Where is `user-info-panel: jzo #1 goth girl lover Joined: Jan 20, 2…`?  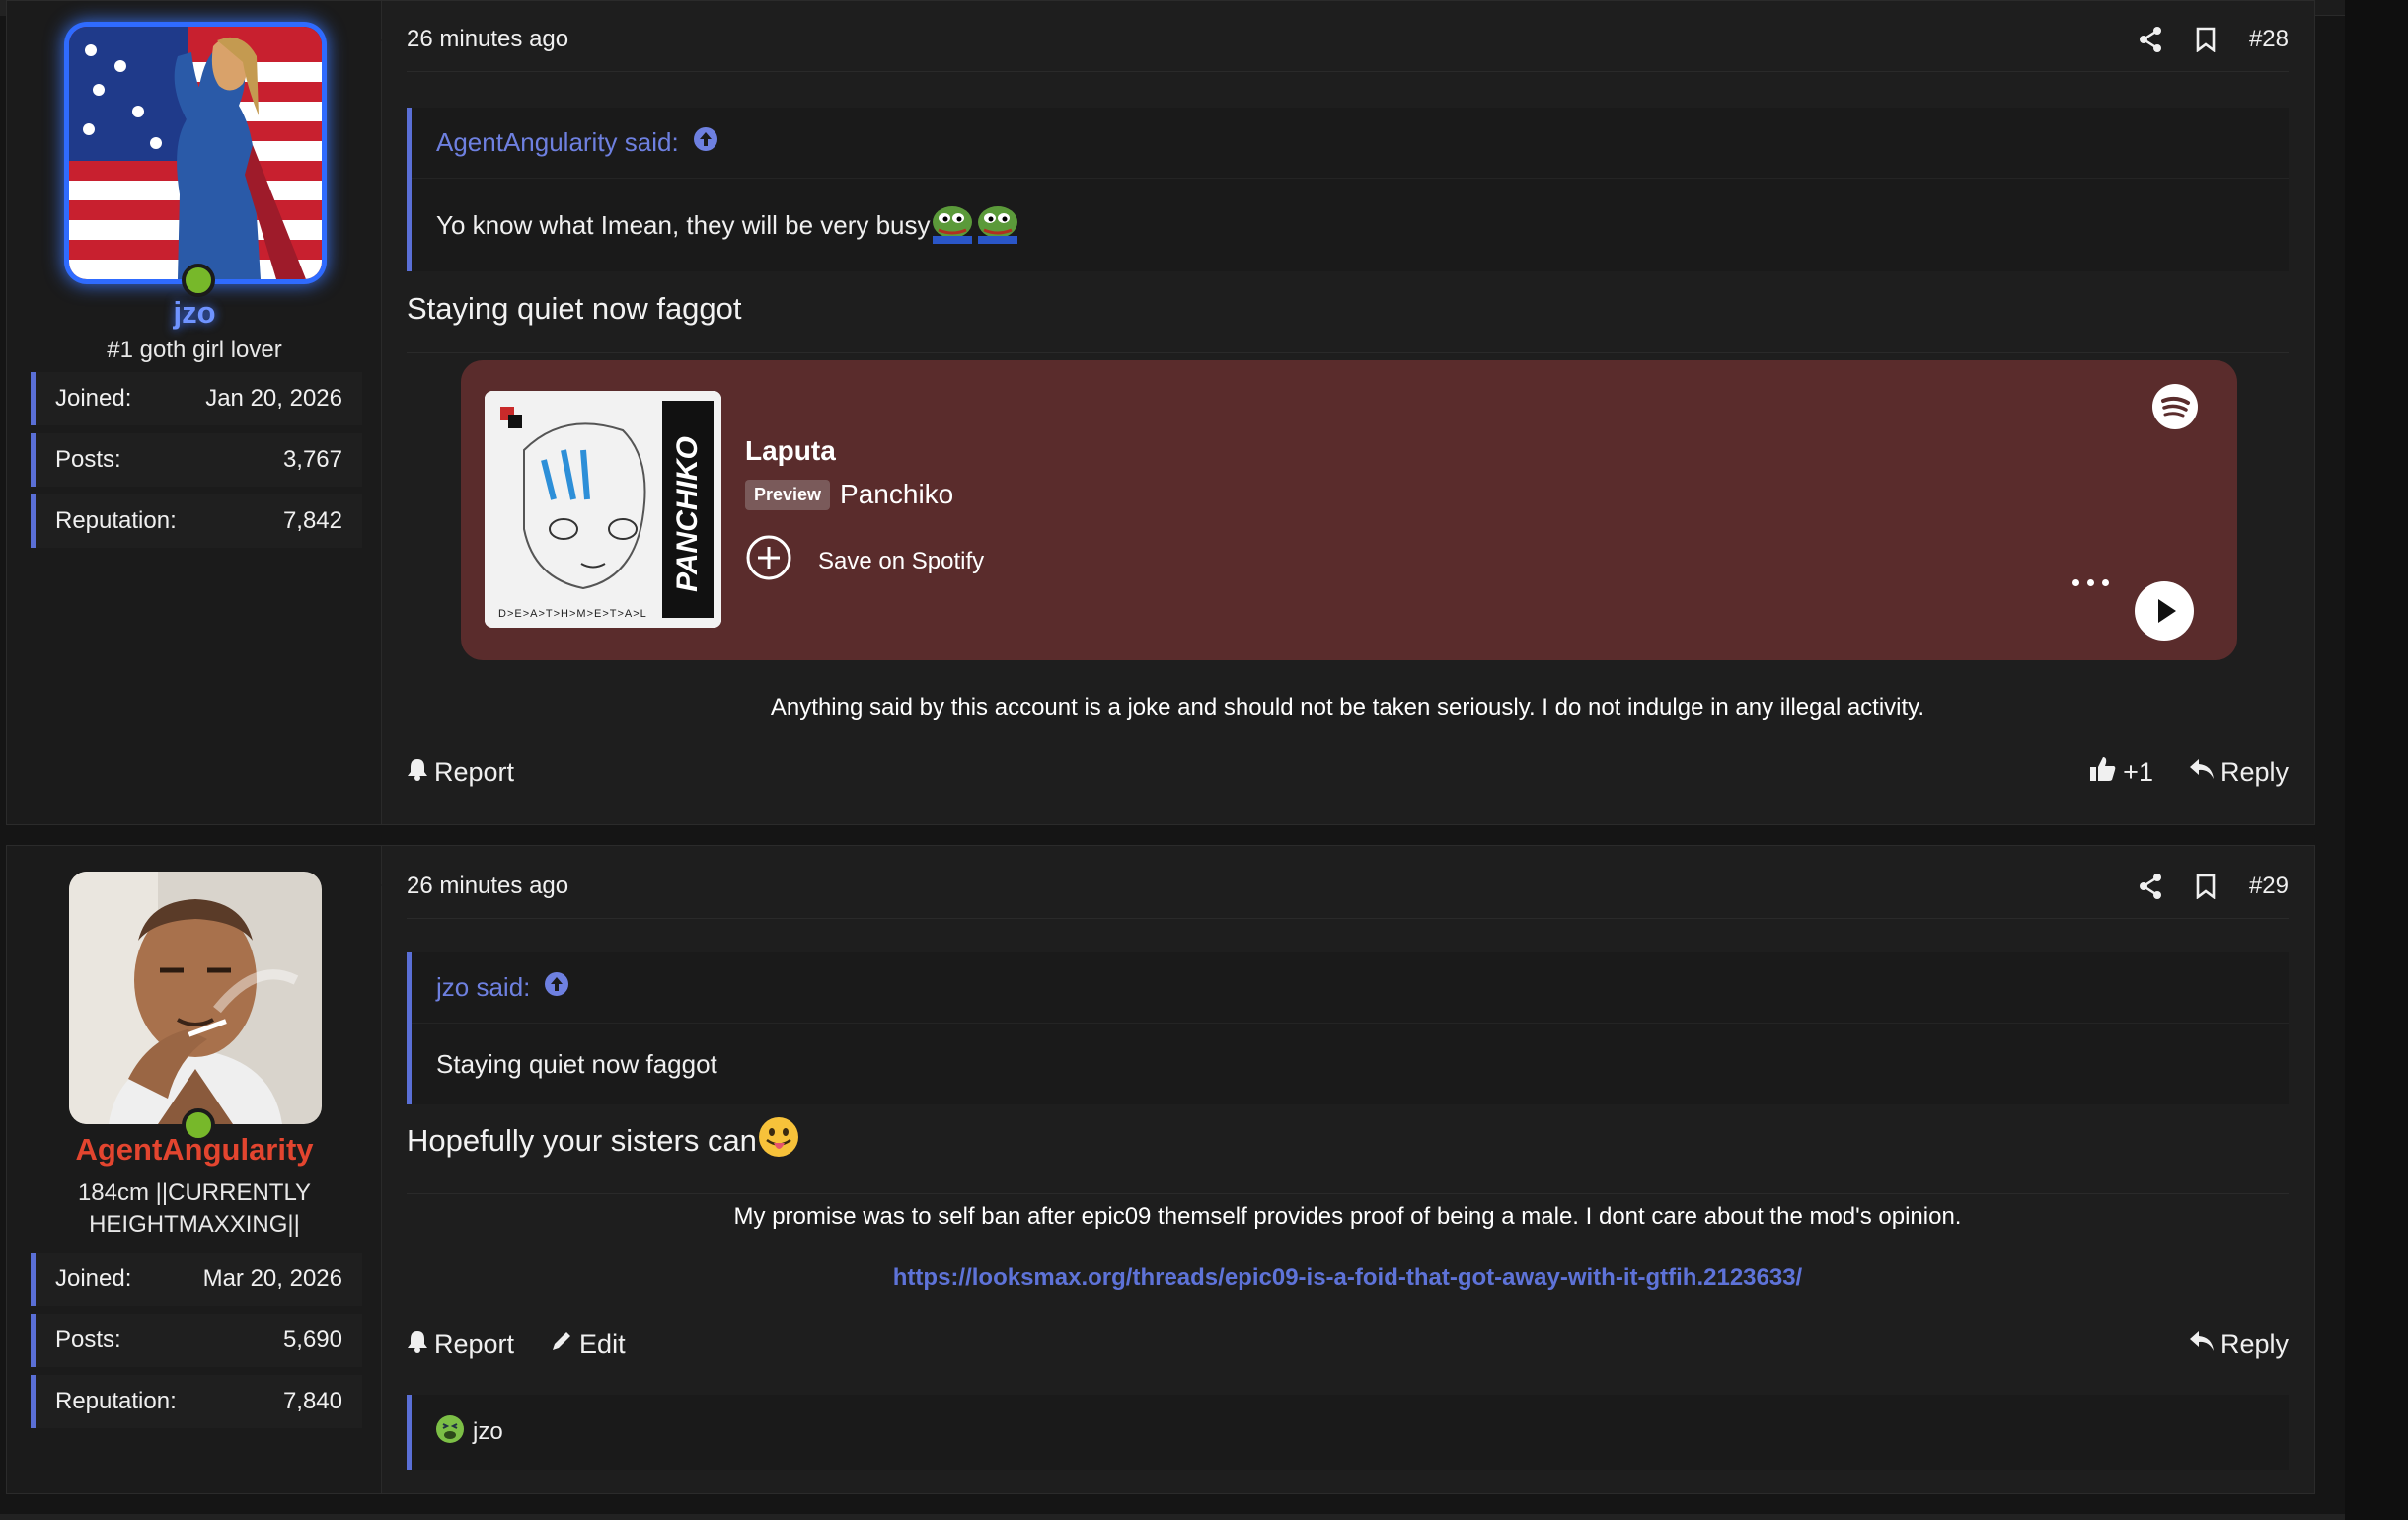 user-info-panel: jzo #1 goth girl lover Joined: Jan 20, 2… is located at coordinates (201, 412).